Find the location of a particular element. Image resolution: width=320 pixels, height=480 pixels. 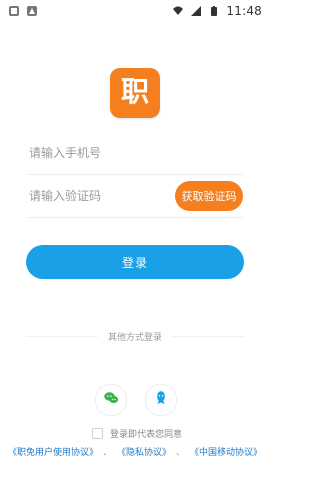

get-code-button: 获取验证码 is located at coordinates (209, 196).